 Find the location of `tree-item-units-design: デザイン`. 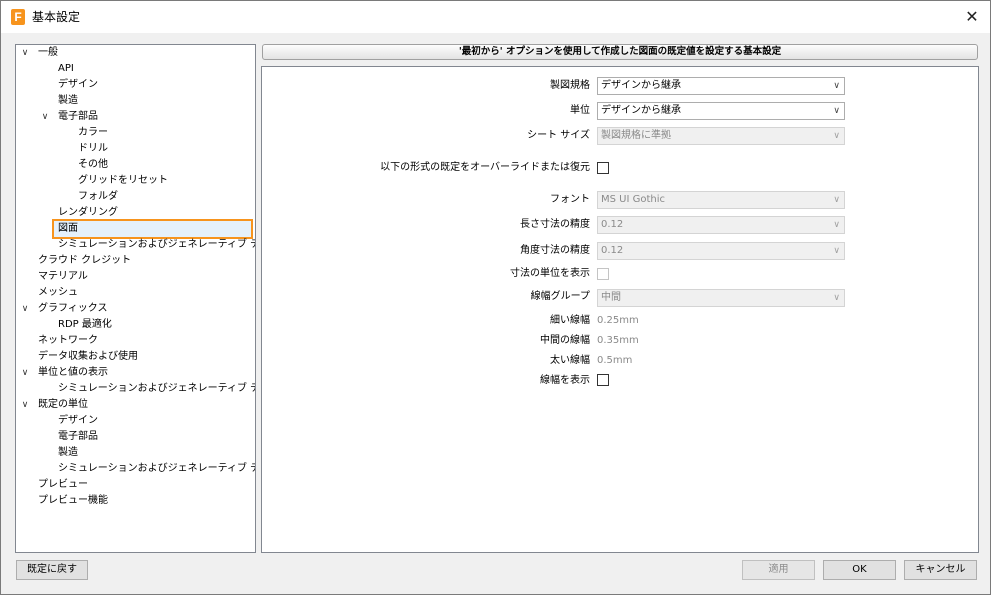

tree-item-units-design: デザイン is located at coordinates (78, 421).